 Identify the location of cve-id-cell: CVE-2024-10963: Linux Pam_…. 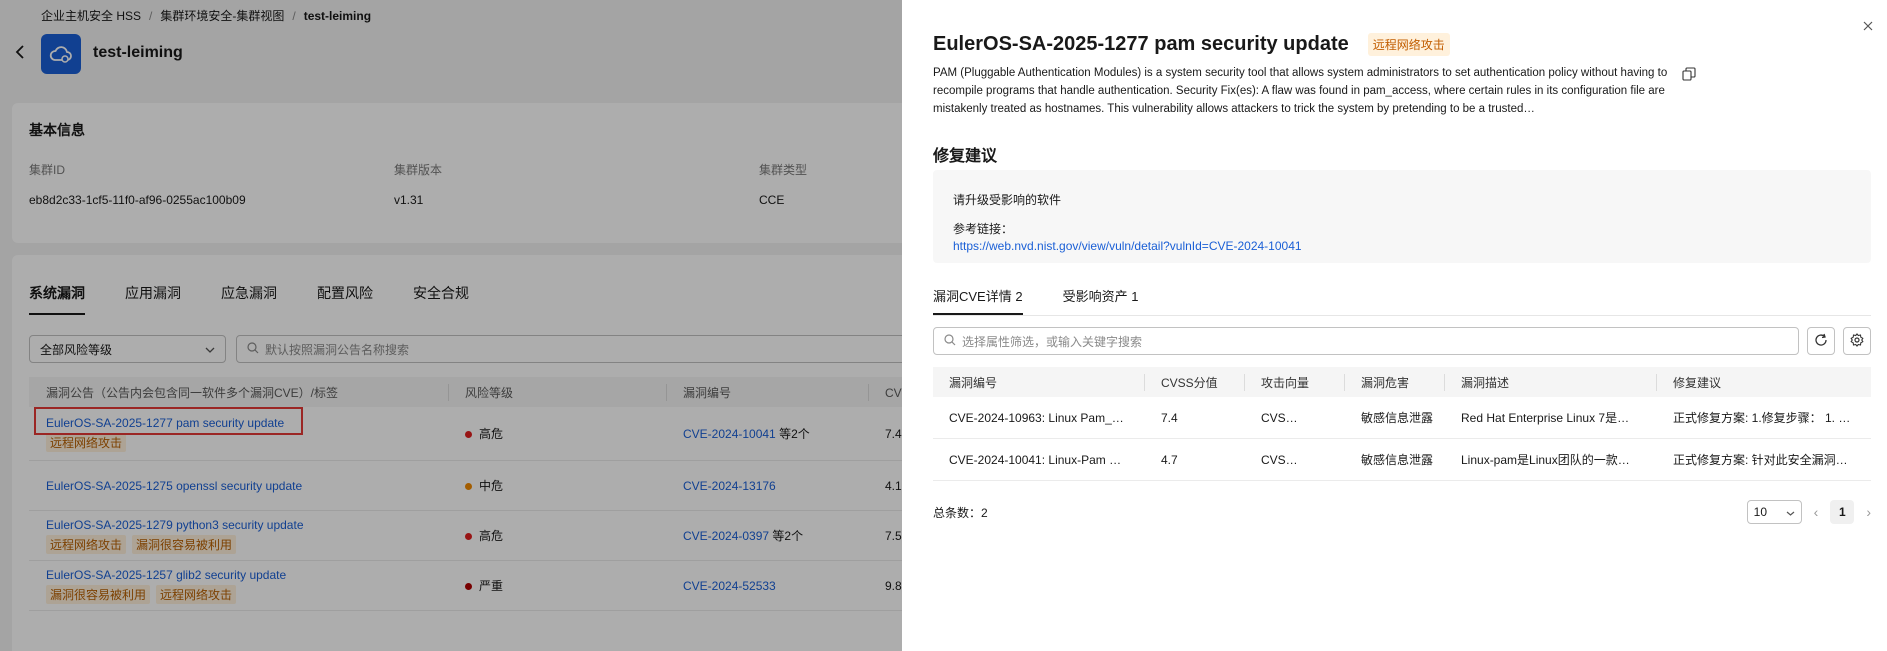
(1036, 417).